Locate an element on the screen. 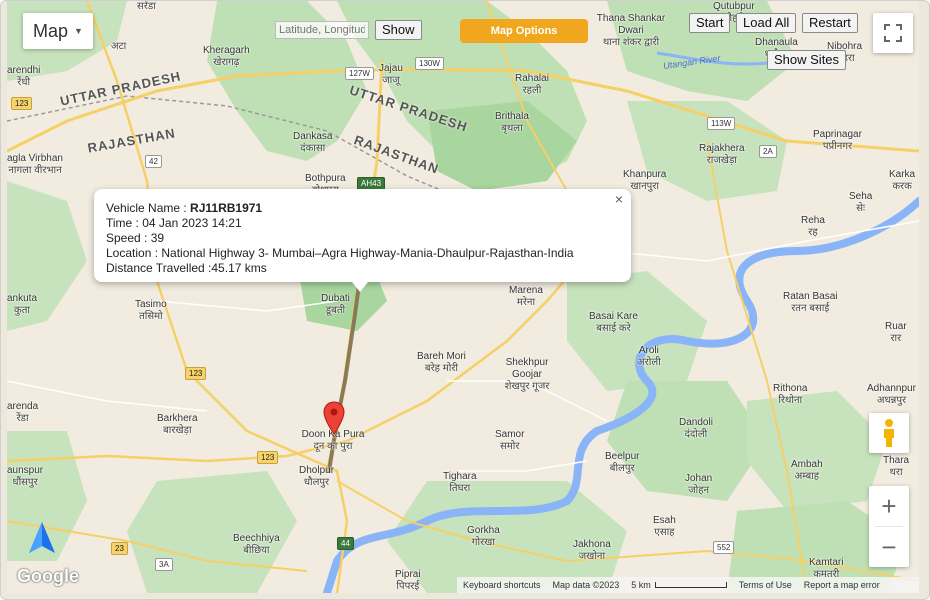 Image resolution: width=930 pixels, height=600 pixels. zoom-in-button: + is located at coordinates (889, 506).